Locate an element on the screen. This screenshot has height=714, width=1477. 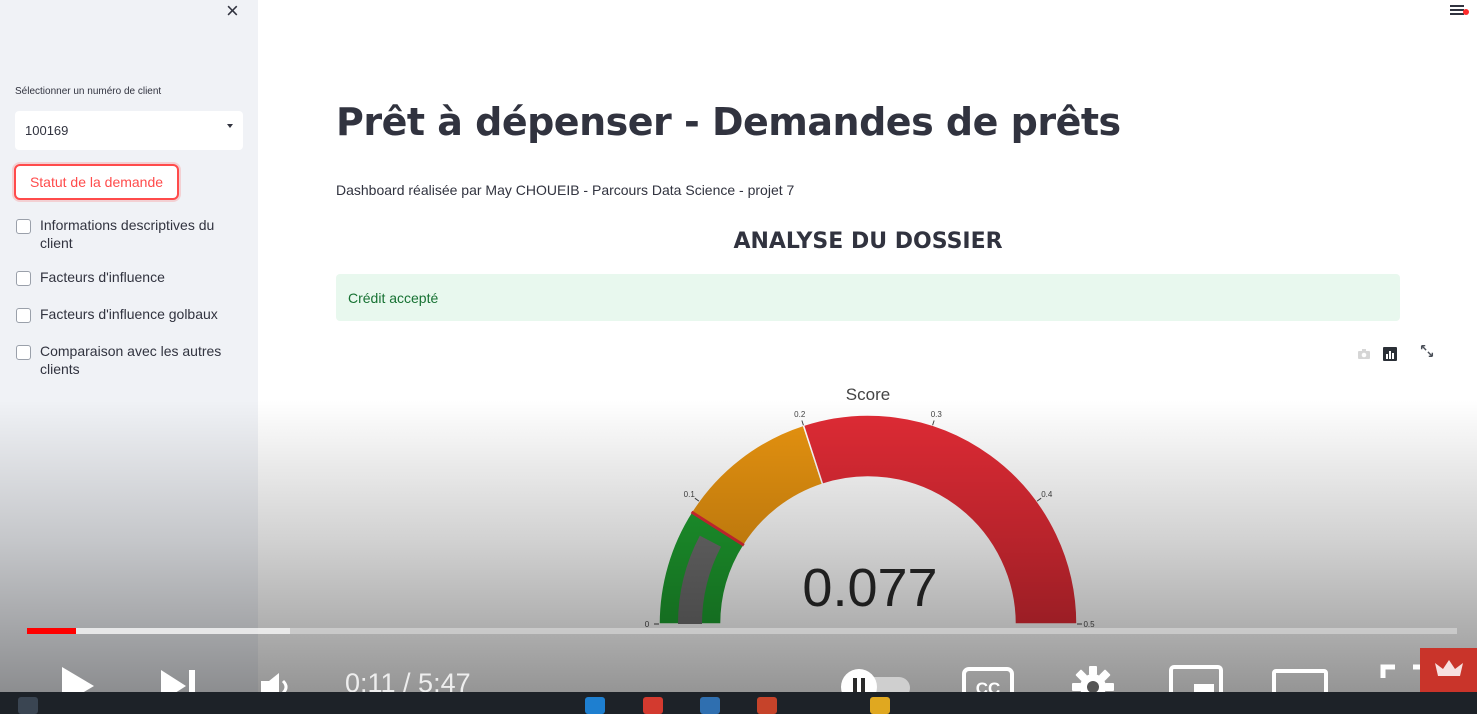
powerpoint-icon is located at coordinates (767, 705).